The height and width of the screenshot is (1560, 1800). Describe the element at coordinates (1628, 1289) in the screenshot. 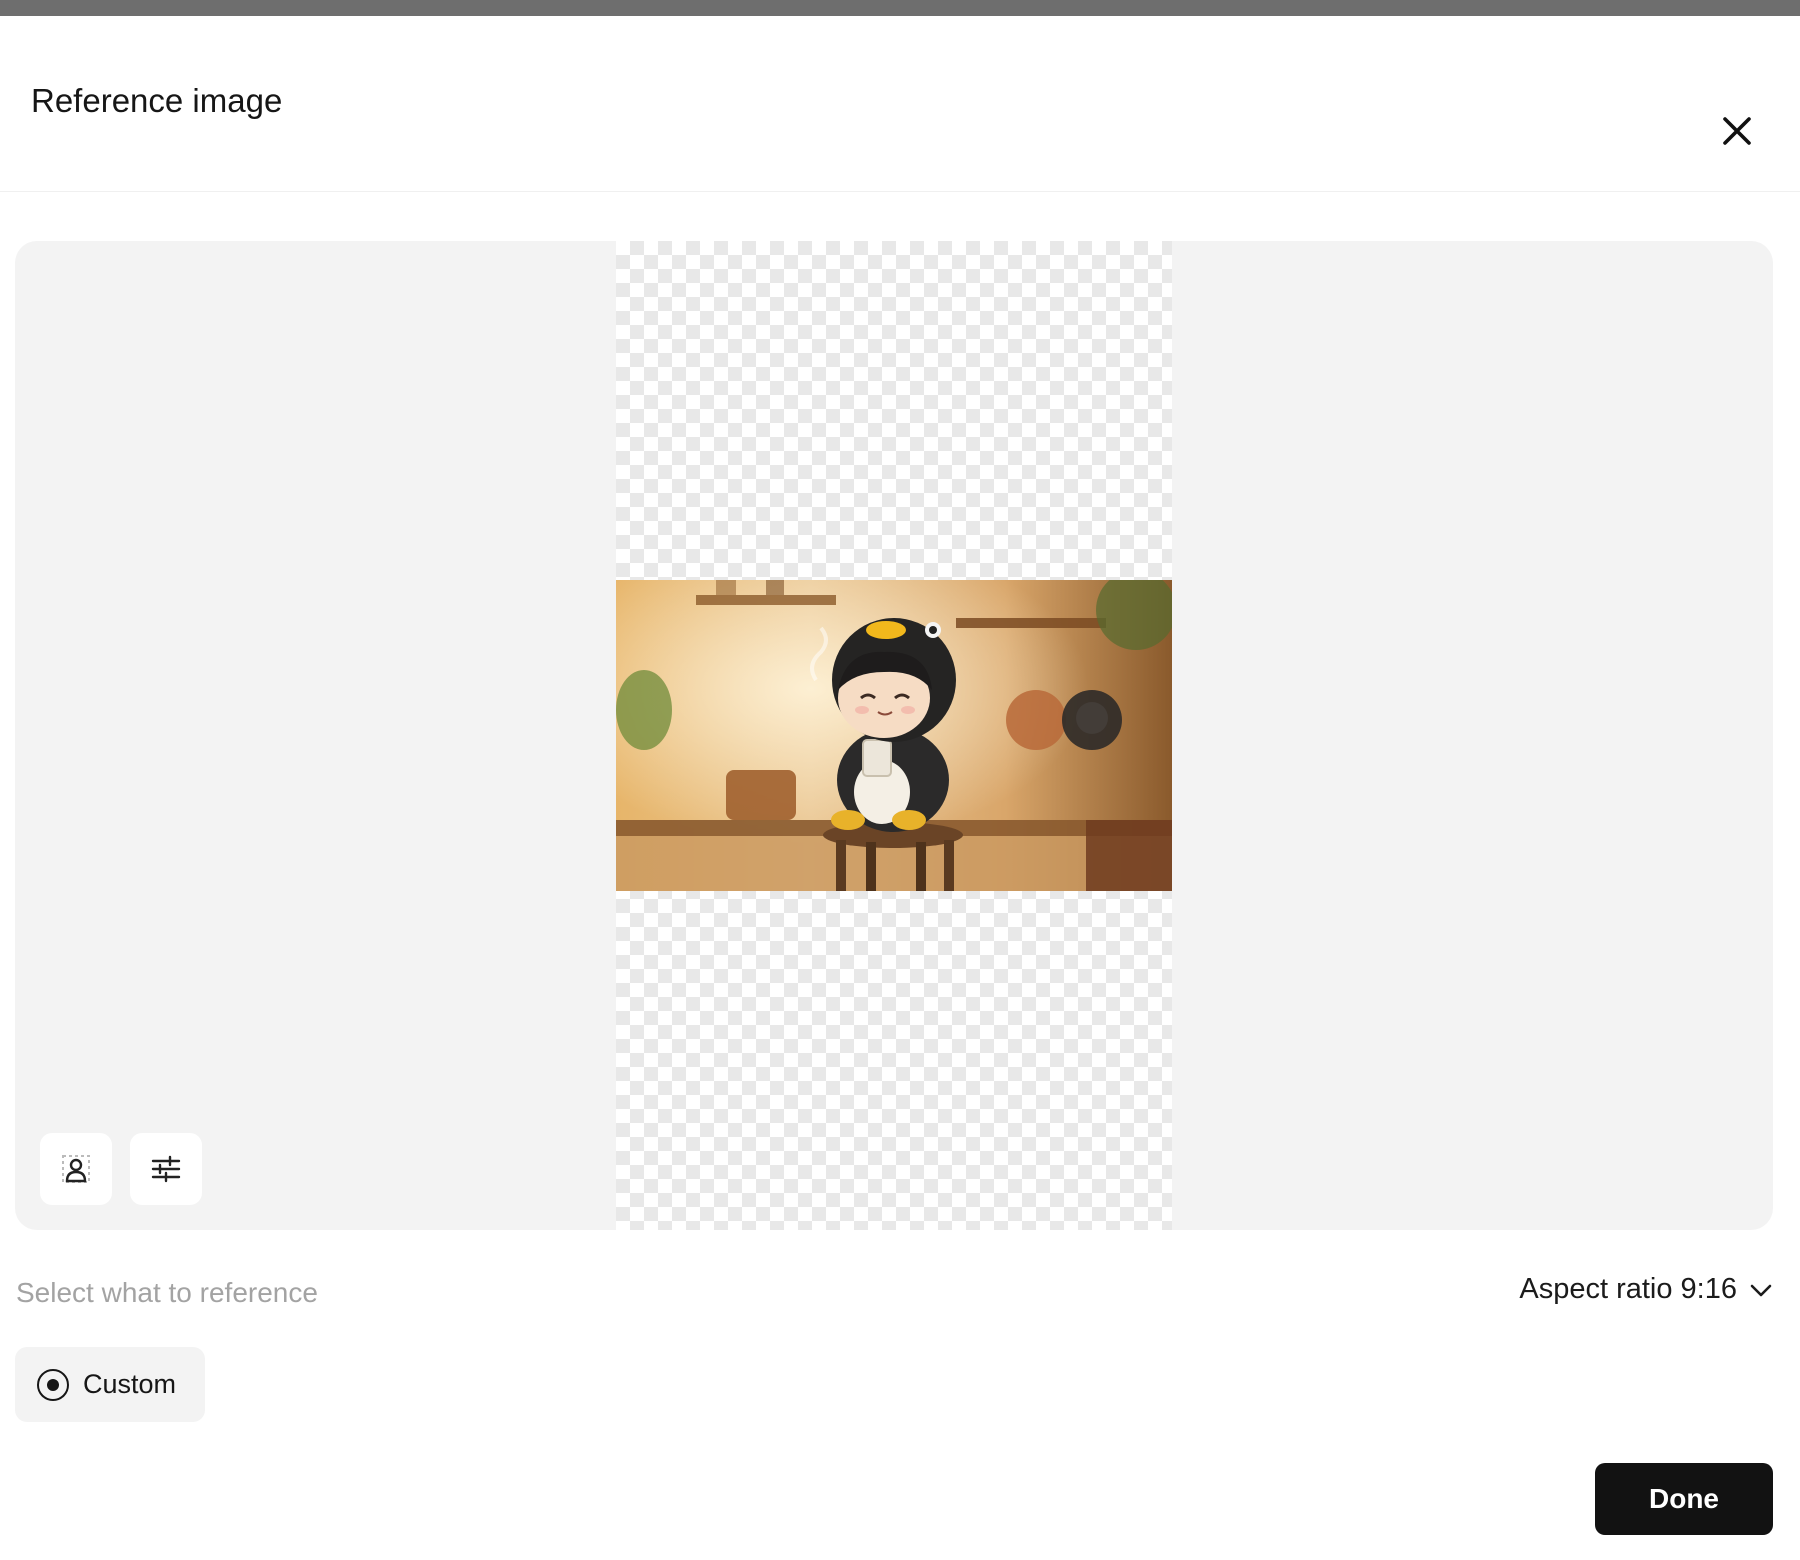

I see `aspect-ratio-label: Aspect ratio 9:16` at that location.